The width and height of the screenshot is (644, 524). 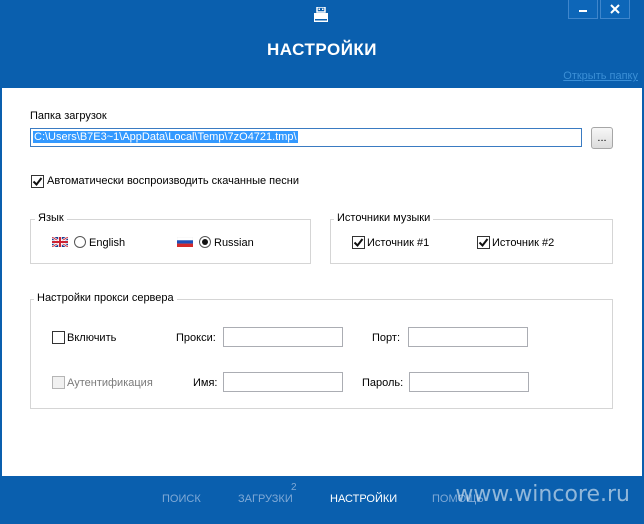 I want to click on proxy-password-label: Пароль:, so click(x=383, y=383).